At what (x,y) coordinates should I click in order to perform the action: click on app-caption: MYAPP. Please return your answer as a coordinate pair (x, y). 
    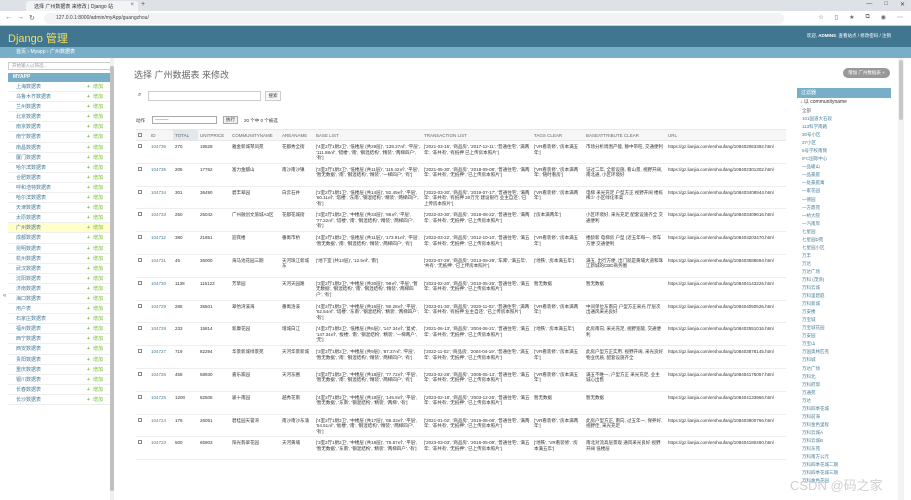
    Looking at the image, I should click on (60, 77).